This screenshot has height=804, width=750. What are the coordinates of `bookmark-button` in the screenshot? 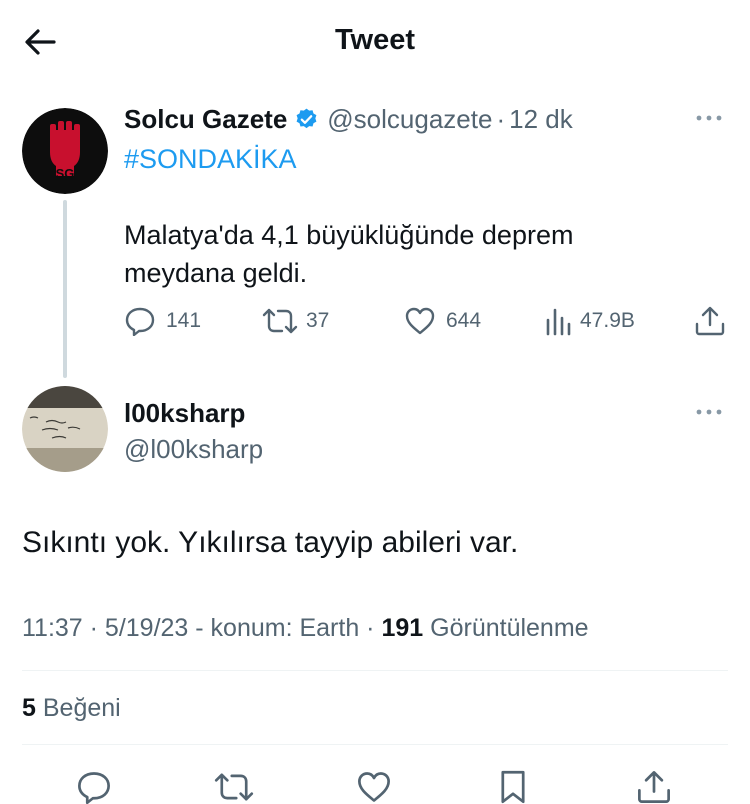 It's located at (513, 787).